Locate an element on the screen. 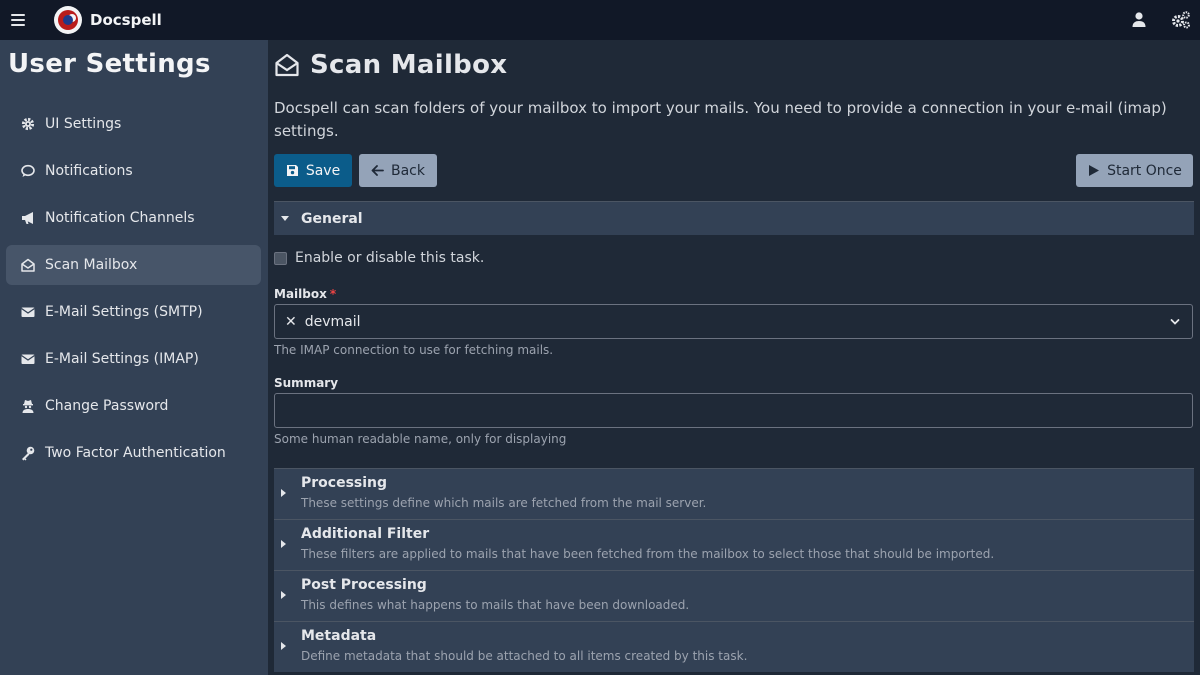  sidebar-item-email-smtp: E-Mail Settings (SMTP) is located at coordinates (133, 312).